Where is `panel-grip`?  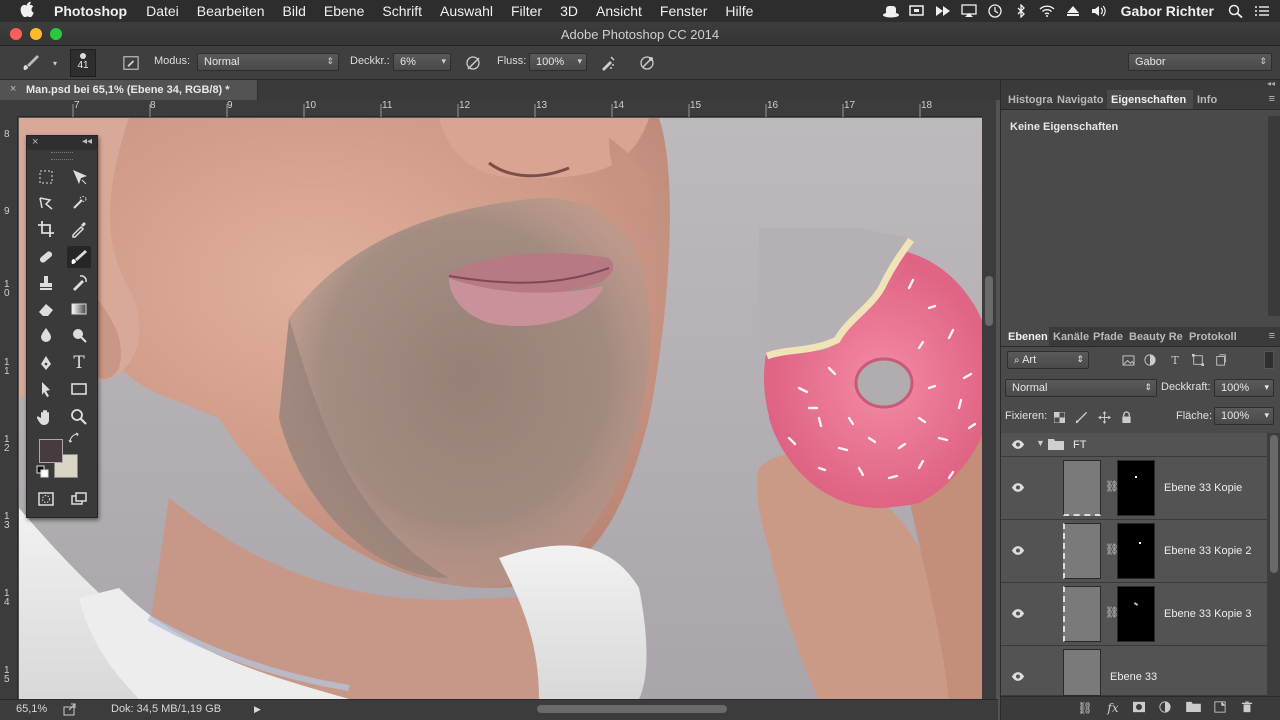
panel-grip is located at coordinates (62, 156).